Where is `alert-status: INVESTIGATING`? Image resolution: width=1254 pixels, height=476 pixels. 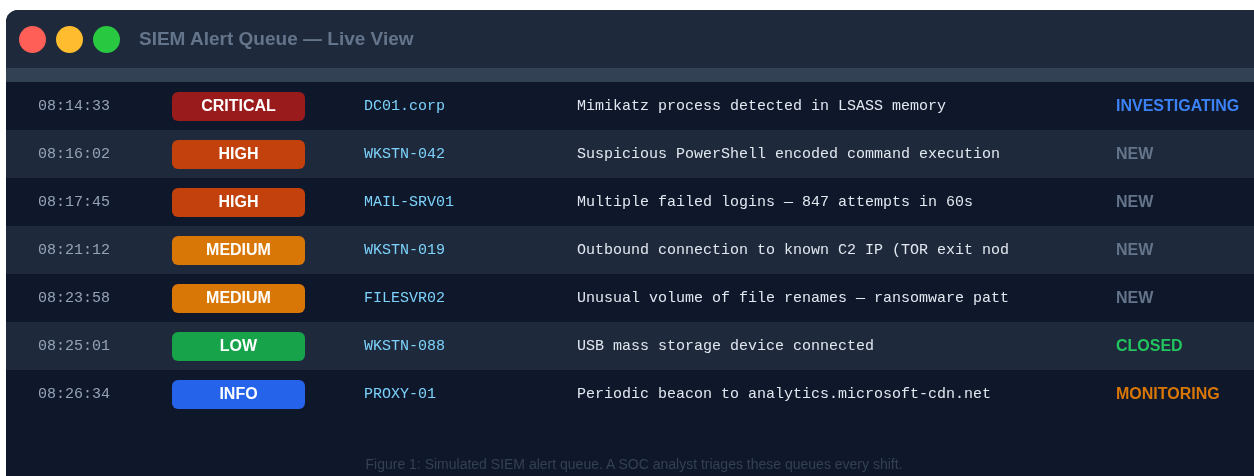
alert-status: INVESTIGATING is located at coordinates (1178, 106).